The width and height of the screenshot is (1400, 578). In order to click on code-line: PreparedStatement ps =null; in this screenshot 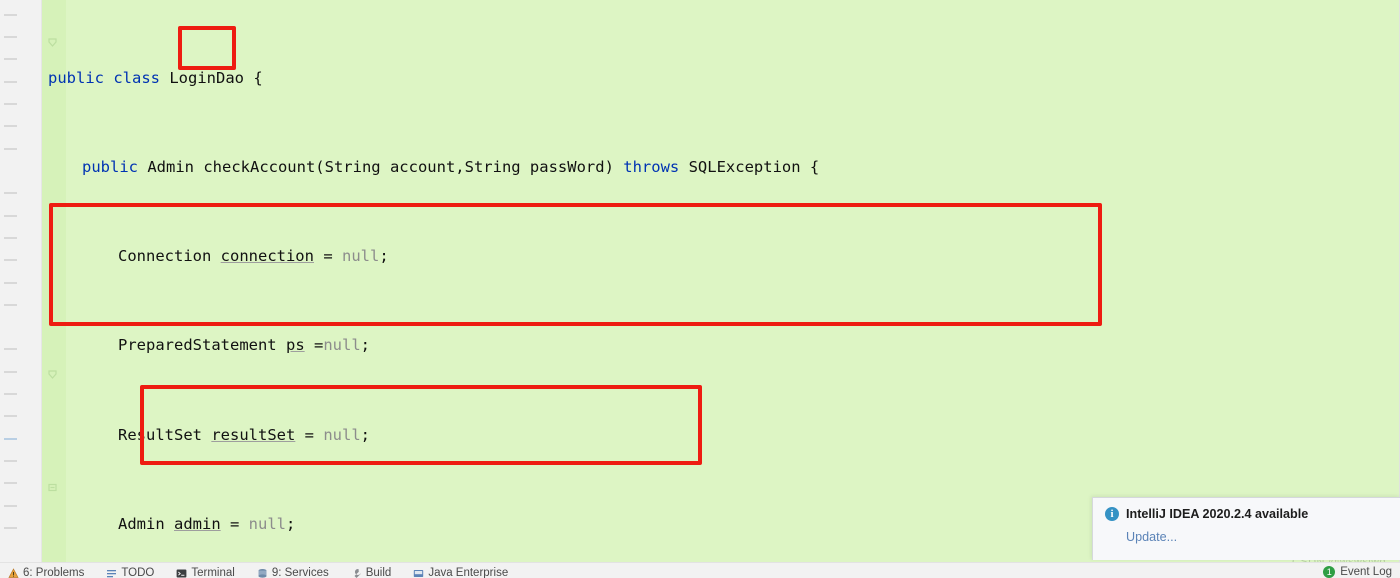, I will do `click(721, 345)`.